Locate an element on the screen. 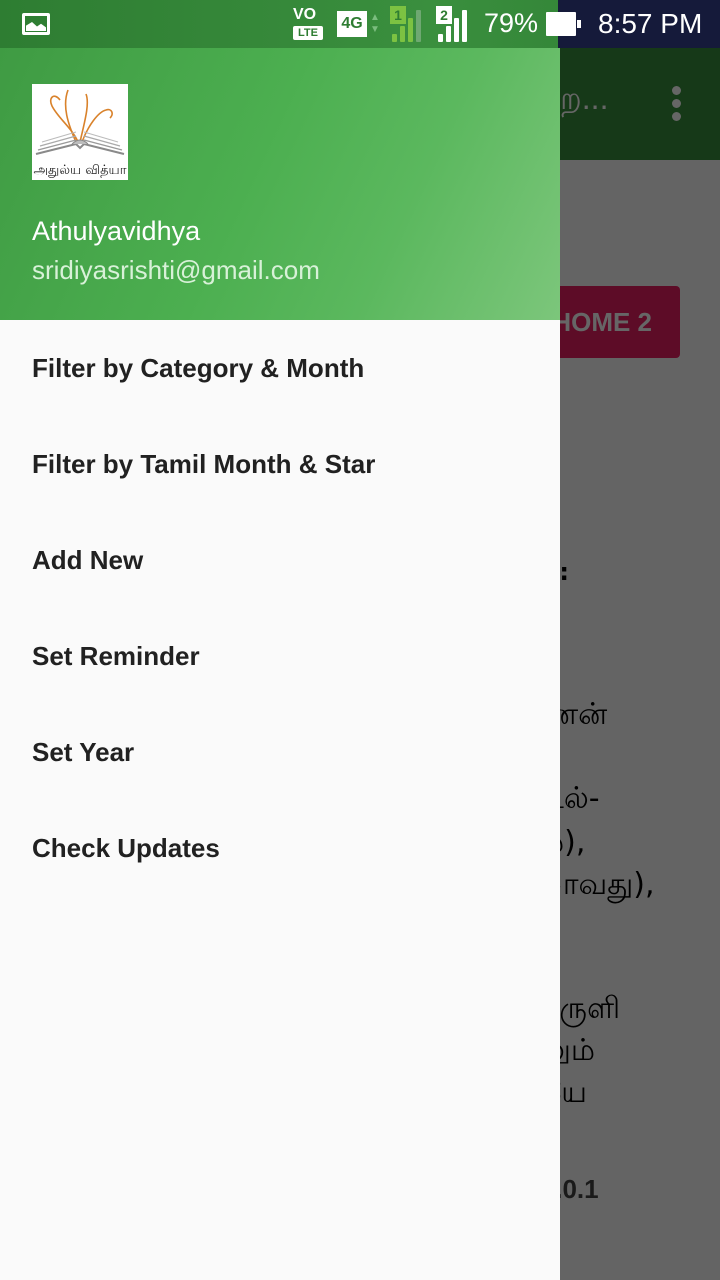 This screenshot has height=1280, width=720. book-logo-icon: அதுல்ய வித்யா is located at coordinates (80, 132).